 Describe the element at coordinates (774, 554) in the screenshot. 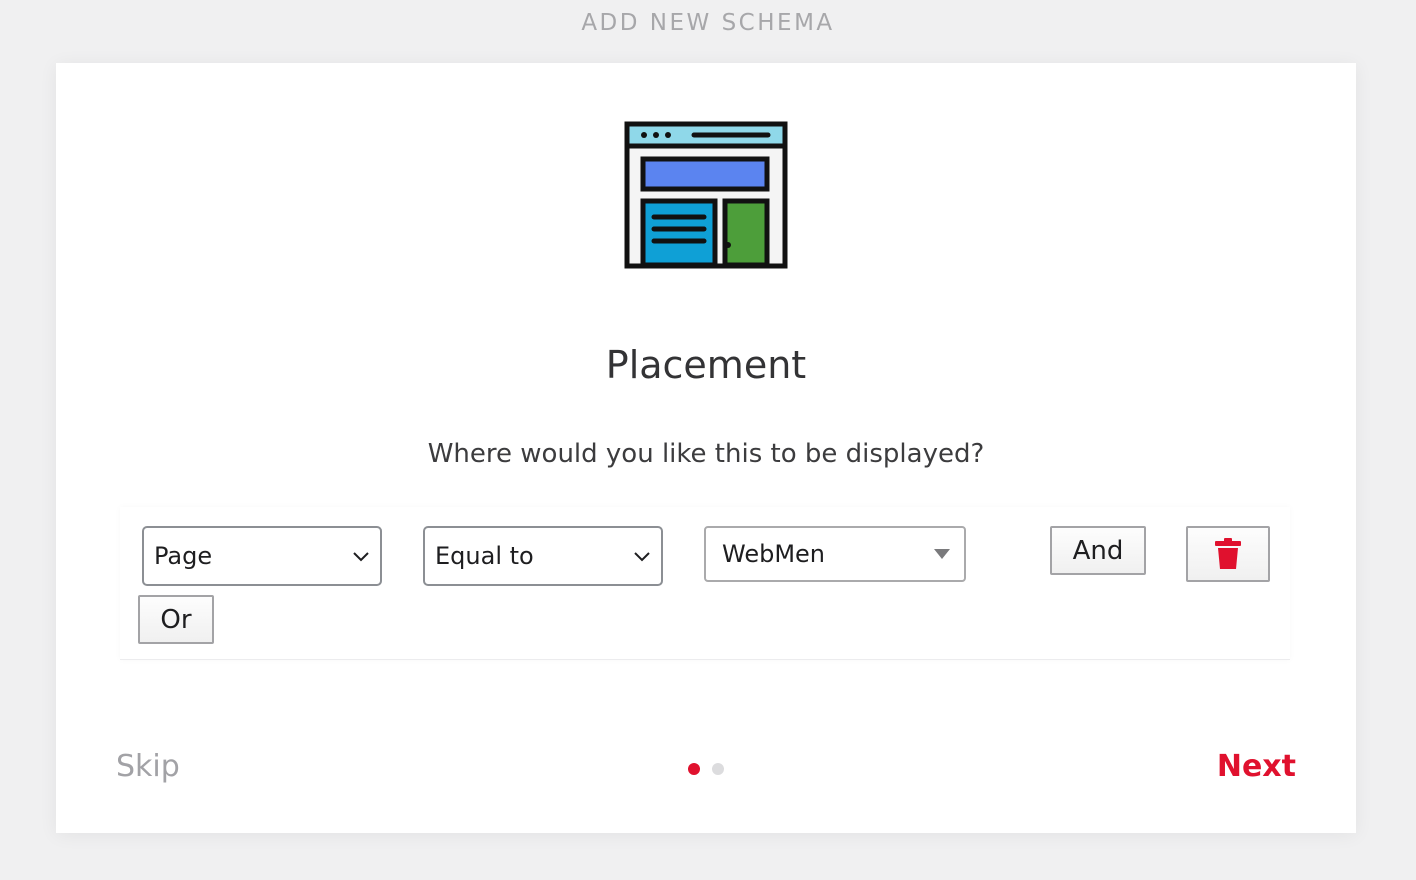

I see `value-select-value: WebMen` at that location.